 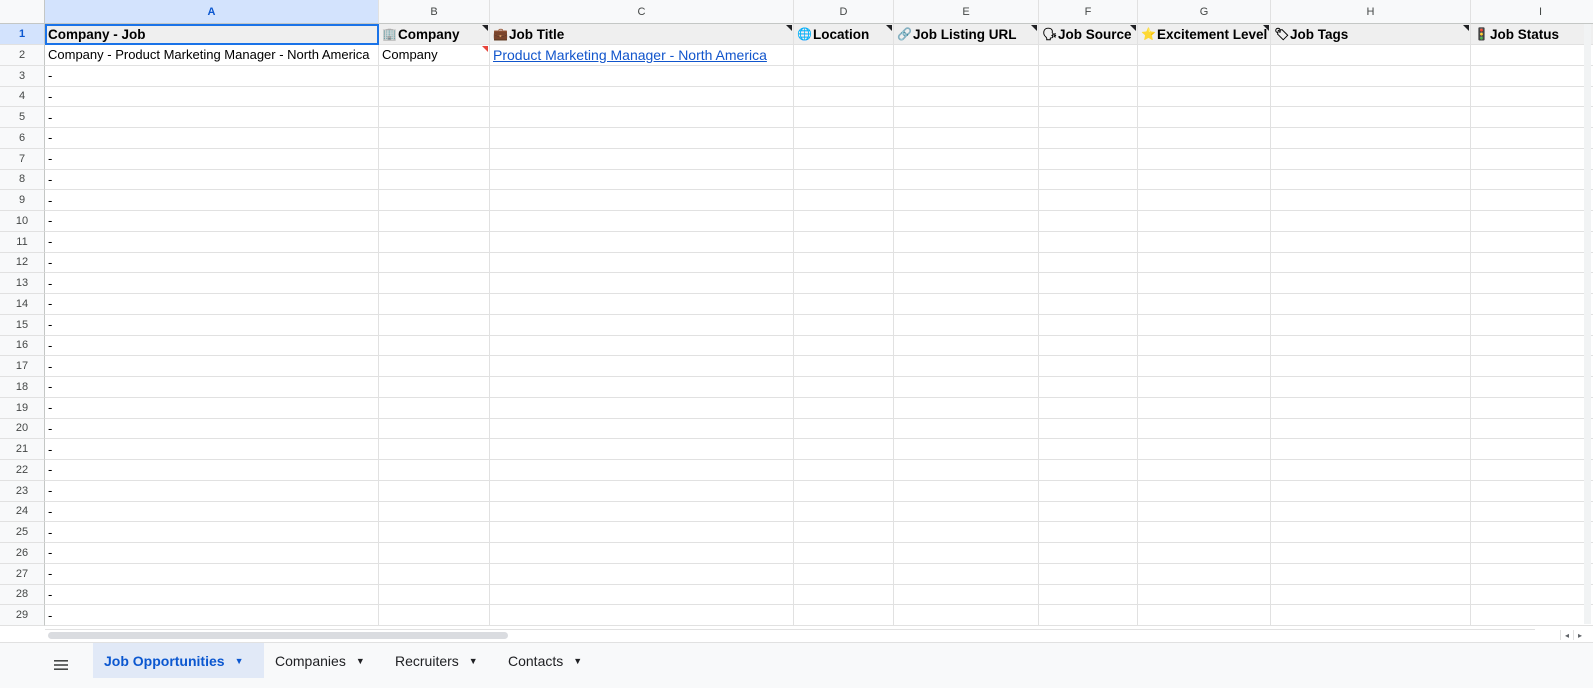 What do you see at coordinates (1088, 55) in the screenshot?
I see `cell-f2` at bounding box center [1088, 55].